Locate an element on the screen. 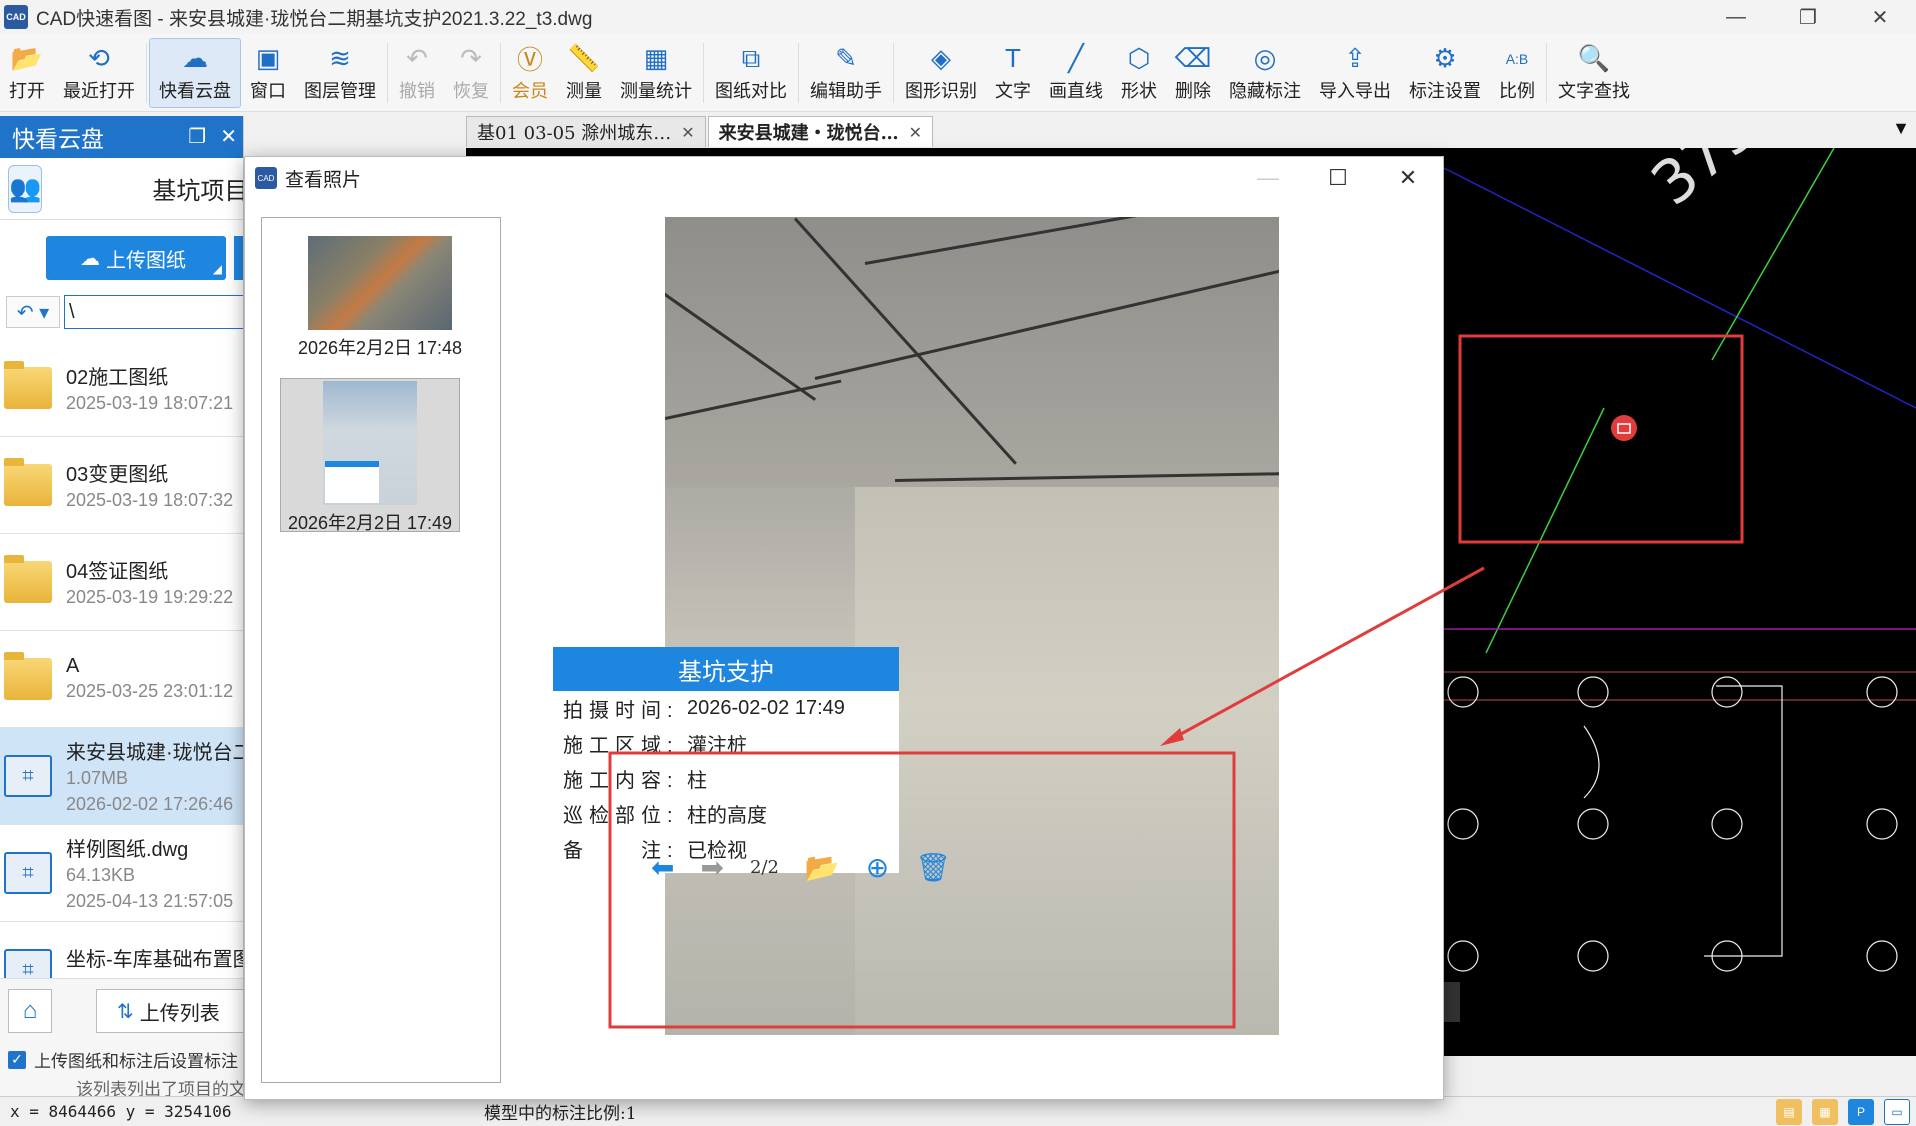 The height and width of the screenshot is (1126, 1916). annotation-settings-icon: ⚙ is located at coordinates (1445, 58).